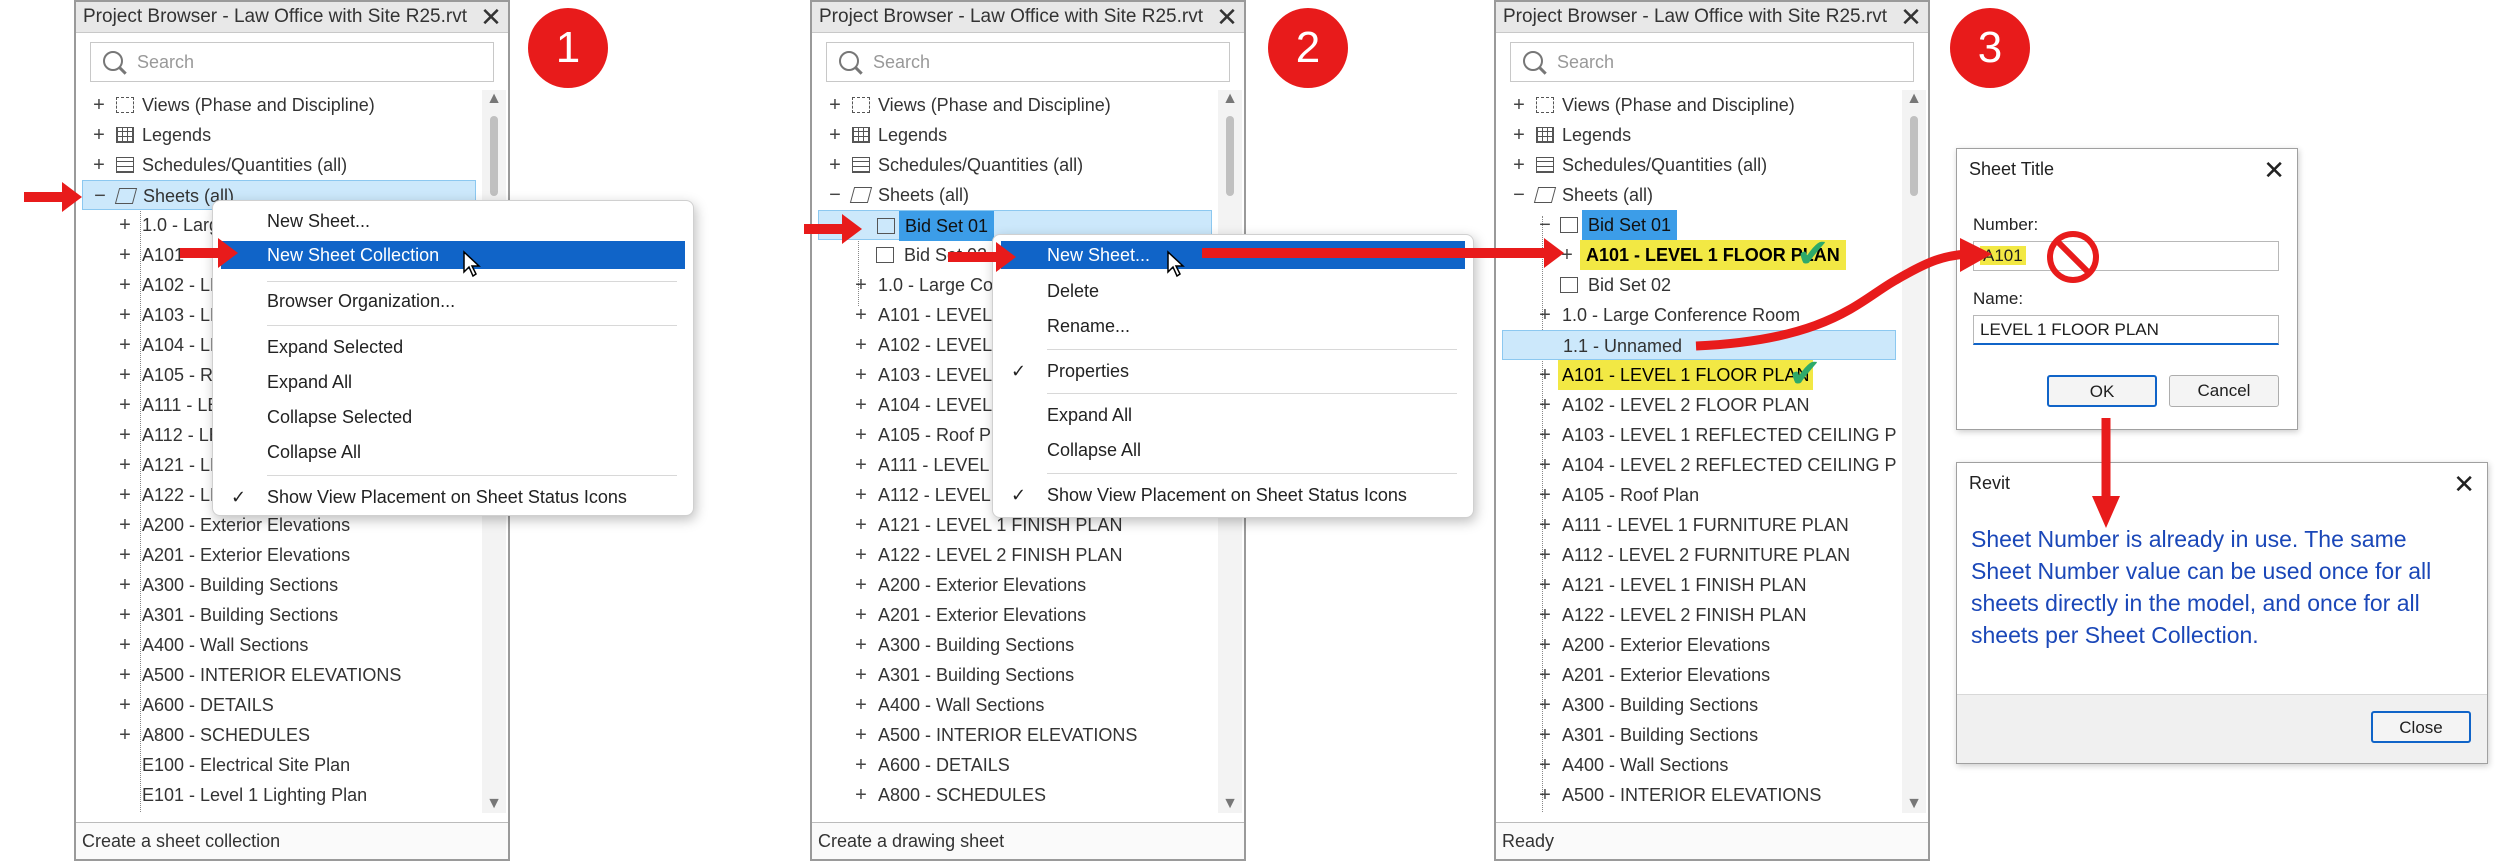 This screenshot has width=2495, height=861. What do you see at coordinates (1907, 383) in the screenshot?
I see `connector-arrow-icon` at bounding box center [1907, 383].